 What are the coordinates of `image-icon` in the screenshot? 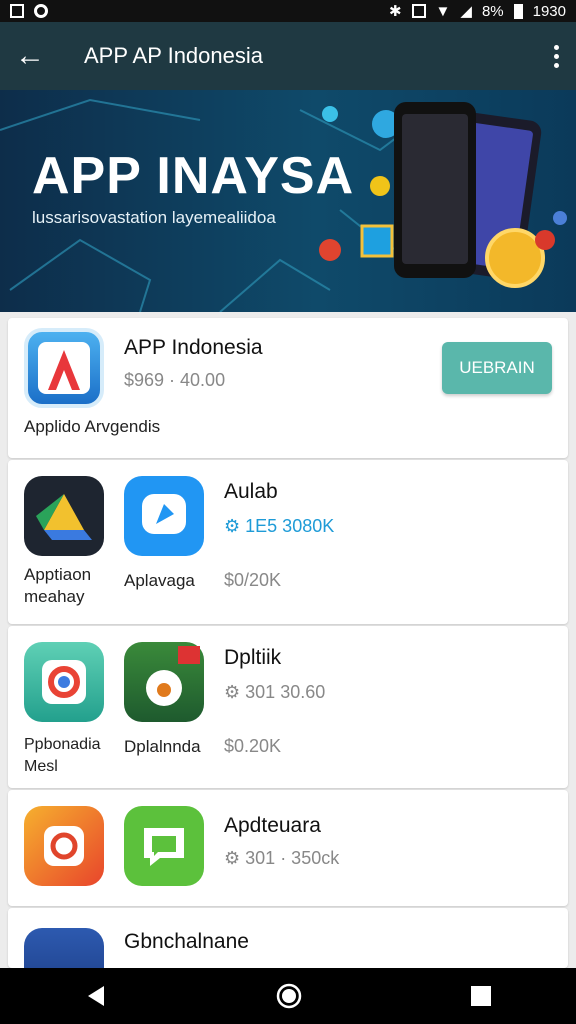 It's located at (17, 11).